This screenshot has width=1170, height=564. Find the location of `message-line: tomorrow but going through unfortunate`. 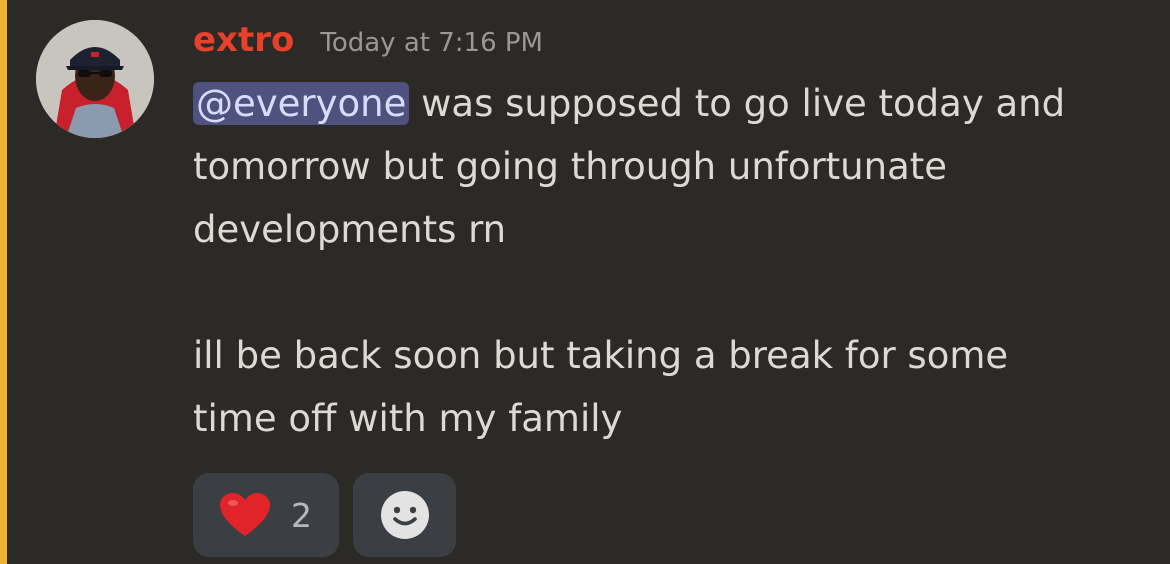

message-line: tomorrow but going through unfortunate is located at coordinates (570, 166).